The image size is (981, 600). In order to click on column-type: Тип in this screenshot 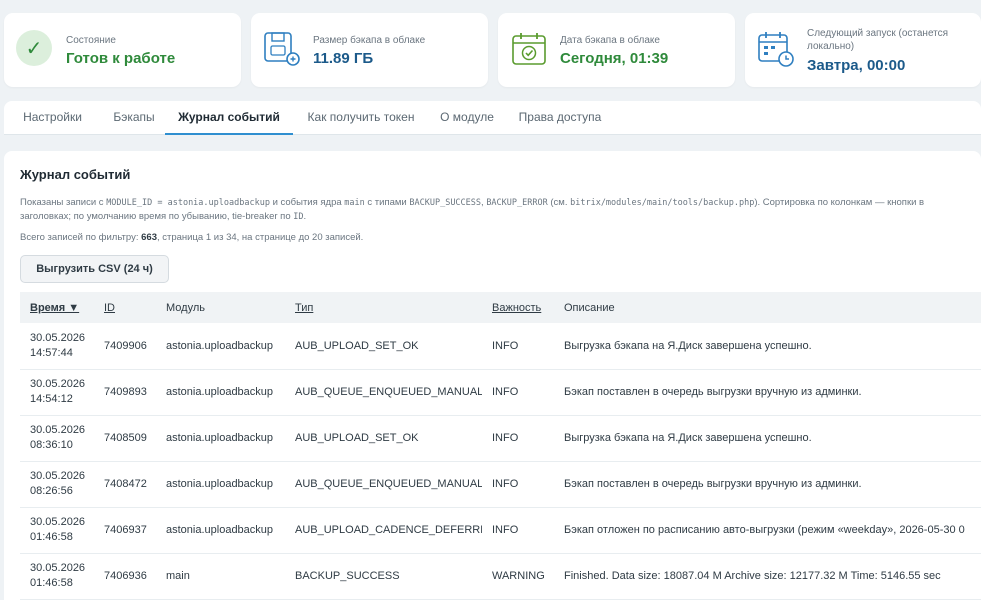, I will do `click(383, 307)`.